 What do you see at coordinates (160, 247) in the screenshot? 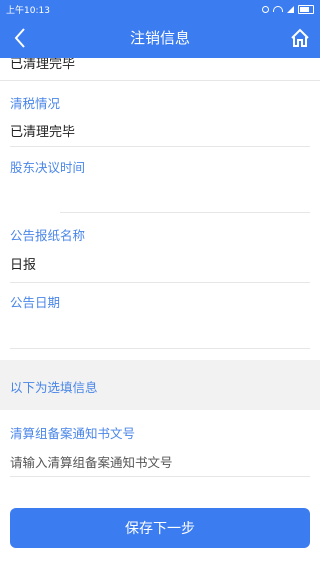
I see `newspaper-name-field: 公告报纸名称 日报` at bounding box center [160, 247].